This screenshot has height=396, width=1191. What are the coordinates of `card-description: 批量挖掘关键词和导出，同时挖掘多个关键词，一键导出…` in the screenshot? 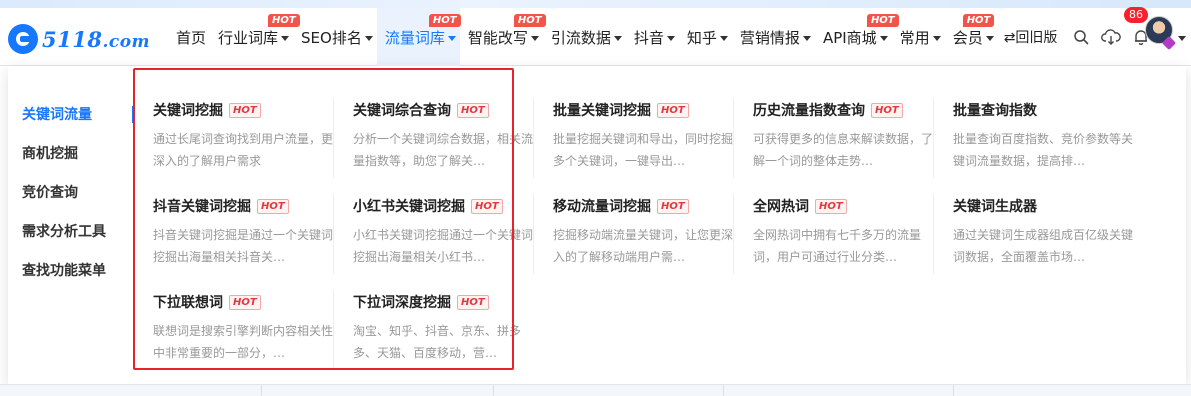 It's located at (643, 150).